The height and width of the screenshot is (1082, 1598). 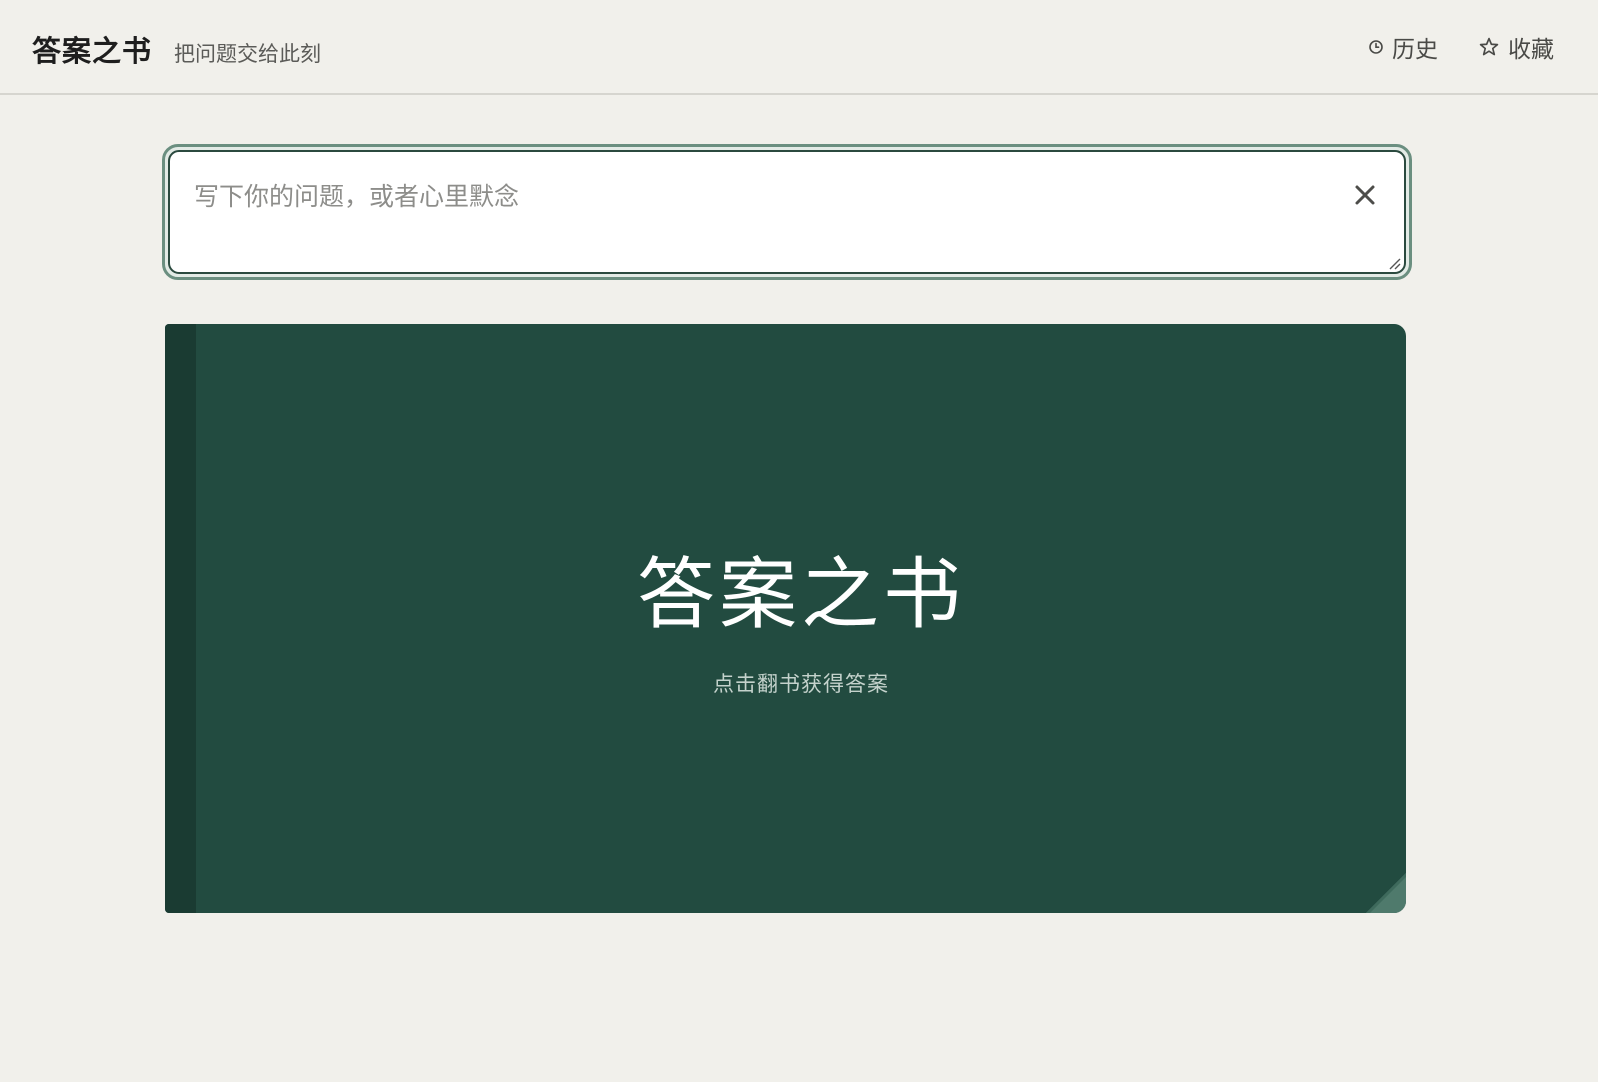 I want to click on history-button: 历史, so click(x=1403, y=47).